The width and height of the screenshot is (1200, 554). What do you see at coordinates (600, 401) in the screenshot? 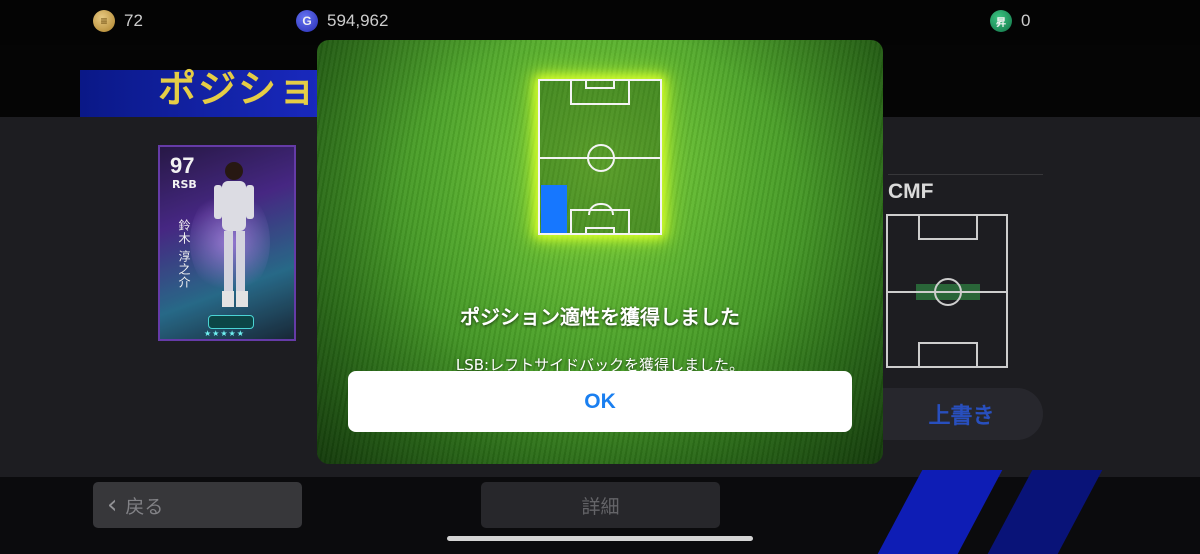
I see `ok-button: OK` at bounding box center [600, 401].